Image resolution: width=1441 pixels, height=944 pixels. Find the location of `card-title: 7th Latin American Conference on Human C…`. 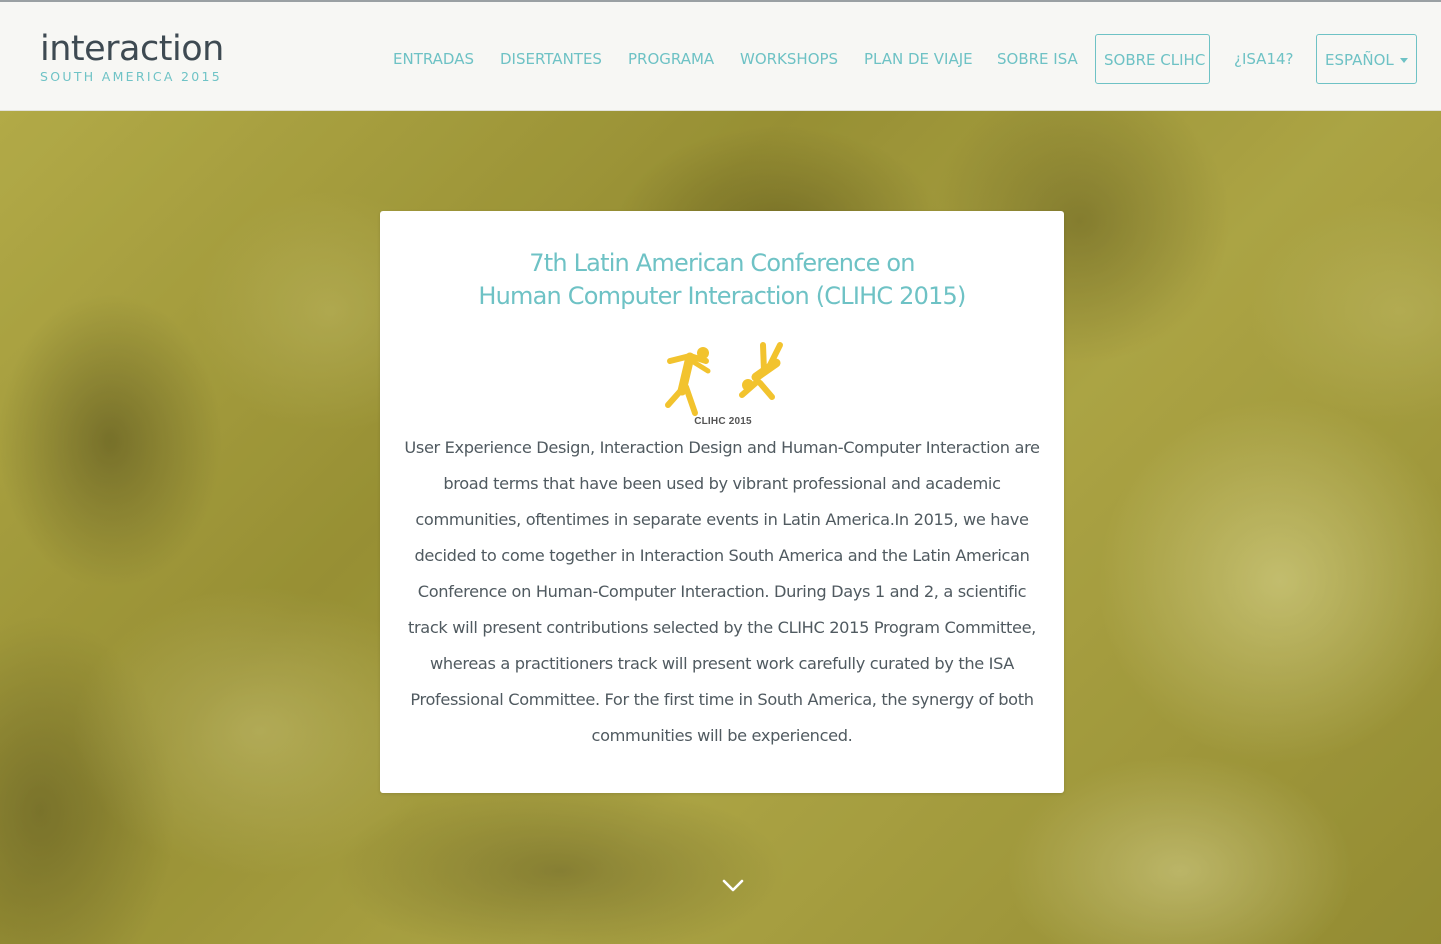

card-title: 7th Latin American Conference on Human C… is located at coordinates (722, 280).